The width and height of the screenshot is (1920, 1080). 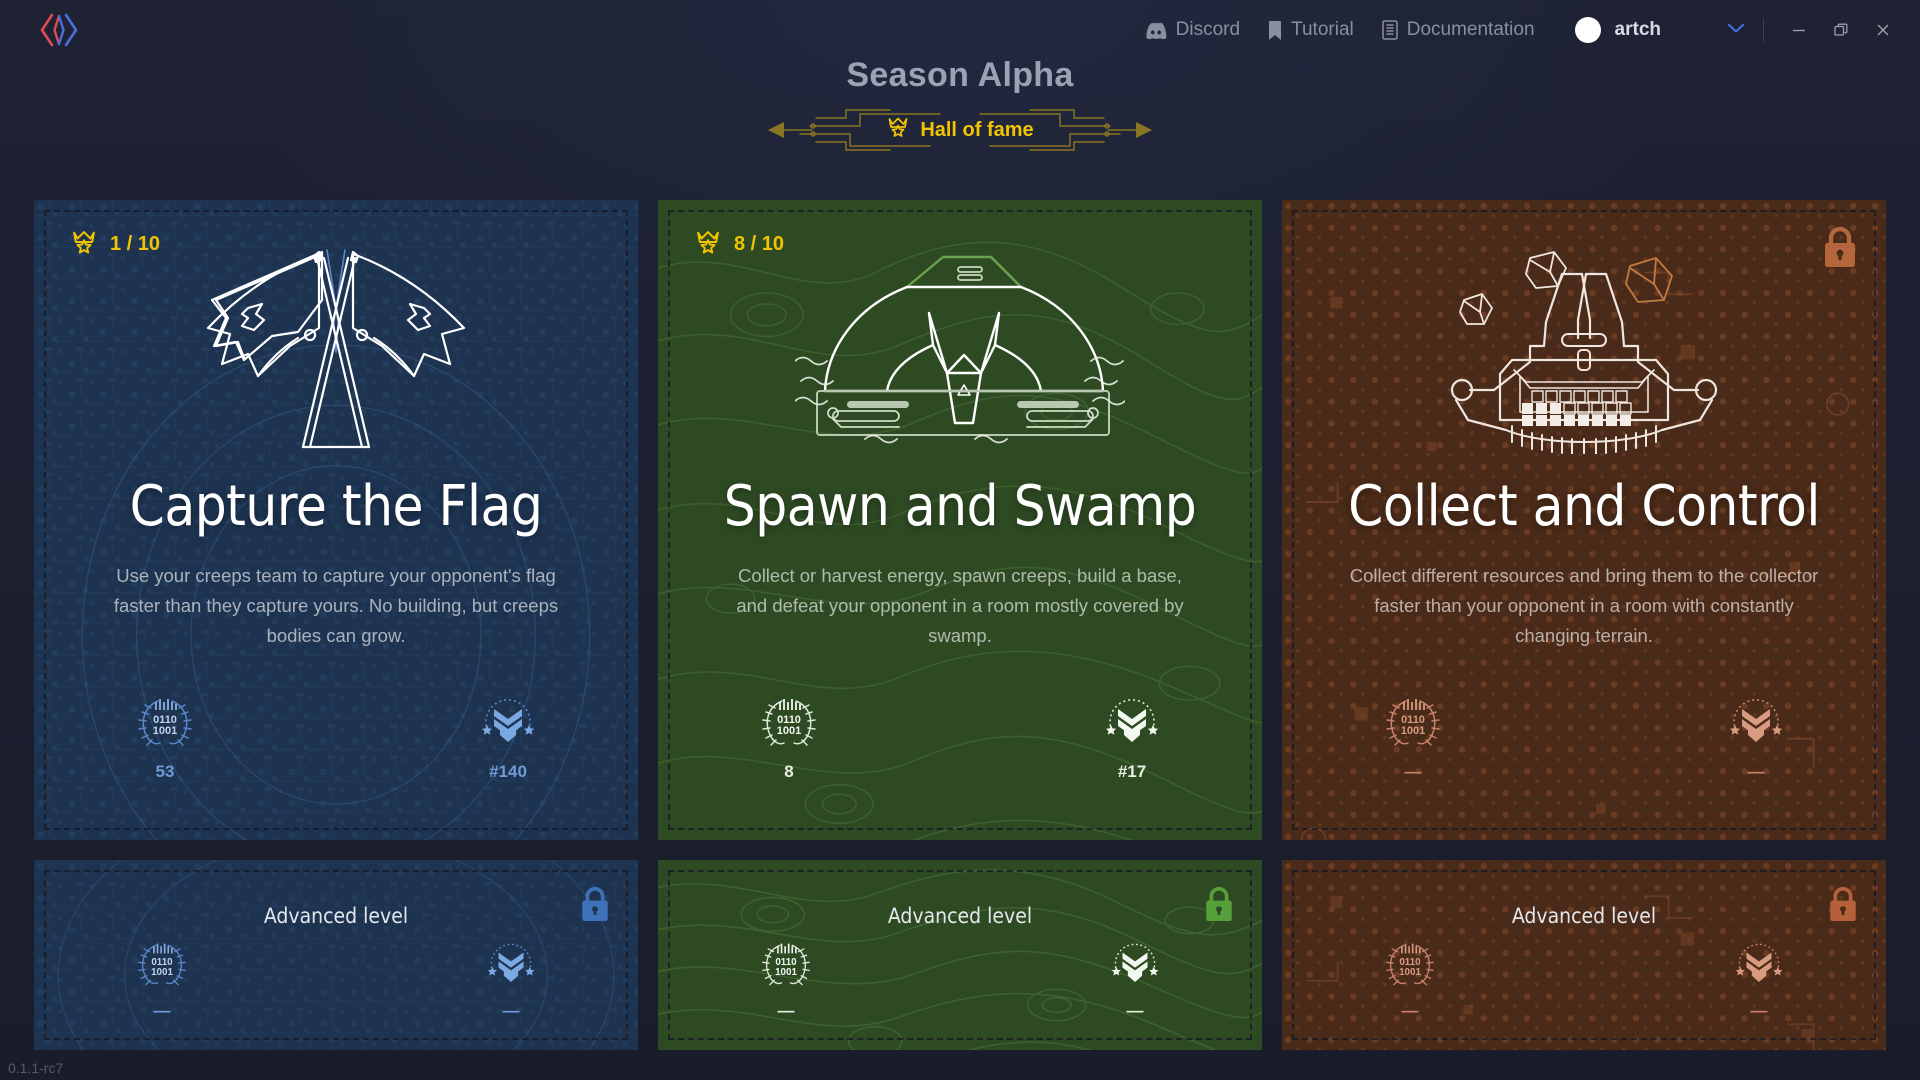 I want to click on advanced-card-collect-and-control: Advanced level 0110 1001 — —, so click(x=1584, y=955).